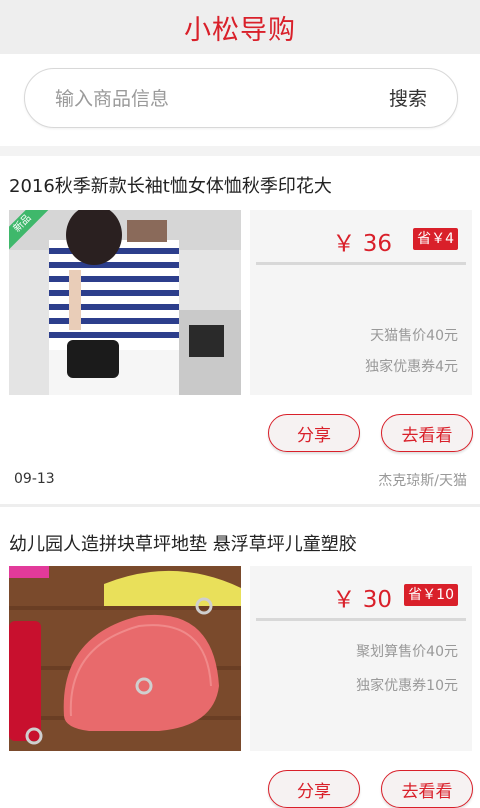 Image resolution: width=480 pixels, height=808 pixels. What do you see at coordinates (183, 544) in the screenshot?
I see `product-title: 幼儿园人造拼块草坪地垫 悬浮草坪儿童塑胶` at bounding box center [183, 544].